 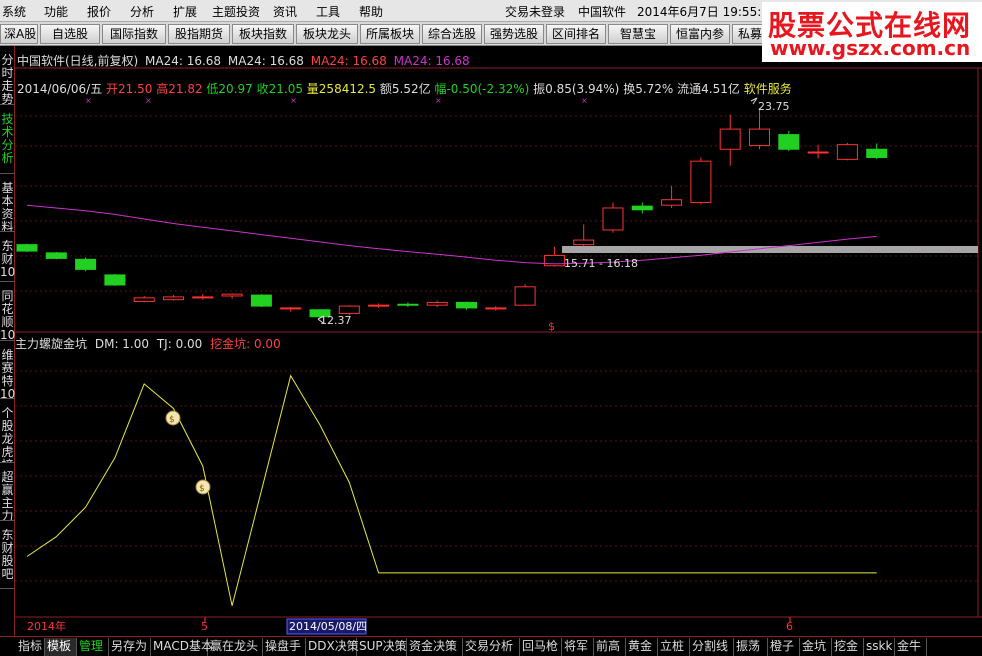 What do you see at coordinates (541, 647) in the screenshot?
I see `bottom-tab-11: 回马枪` at bounding box center [541, 647].